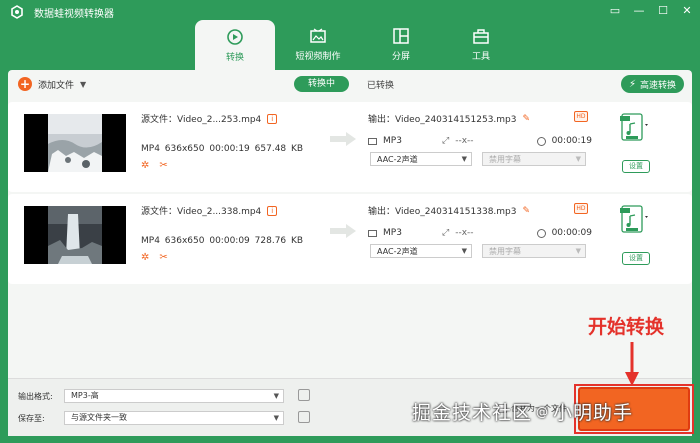 This screenshot has width=700, height=443. What do you see at coordinates (85, 395) in the screenshot?
I see `output-format-value: MP3-高` at bounding box center [85, 395].